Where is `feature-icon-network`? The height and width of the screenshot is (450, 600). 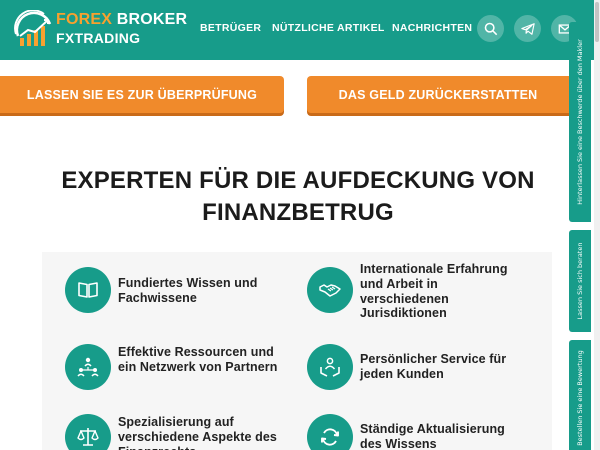
feature-icon-network is located at coordinates (88, 367).